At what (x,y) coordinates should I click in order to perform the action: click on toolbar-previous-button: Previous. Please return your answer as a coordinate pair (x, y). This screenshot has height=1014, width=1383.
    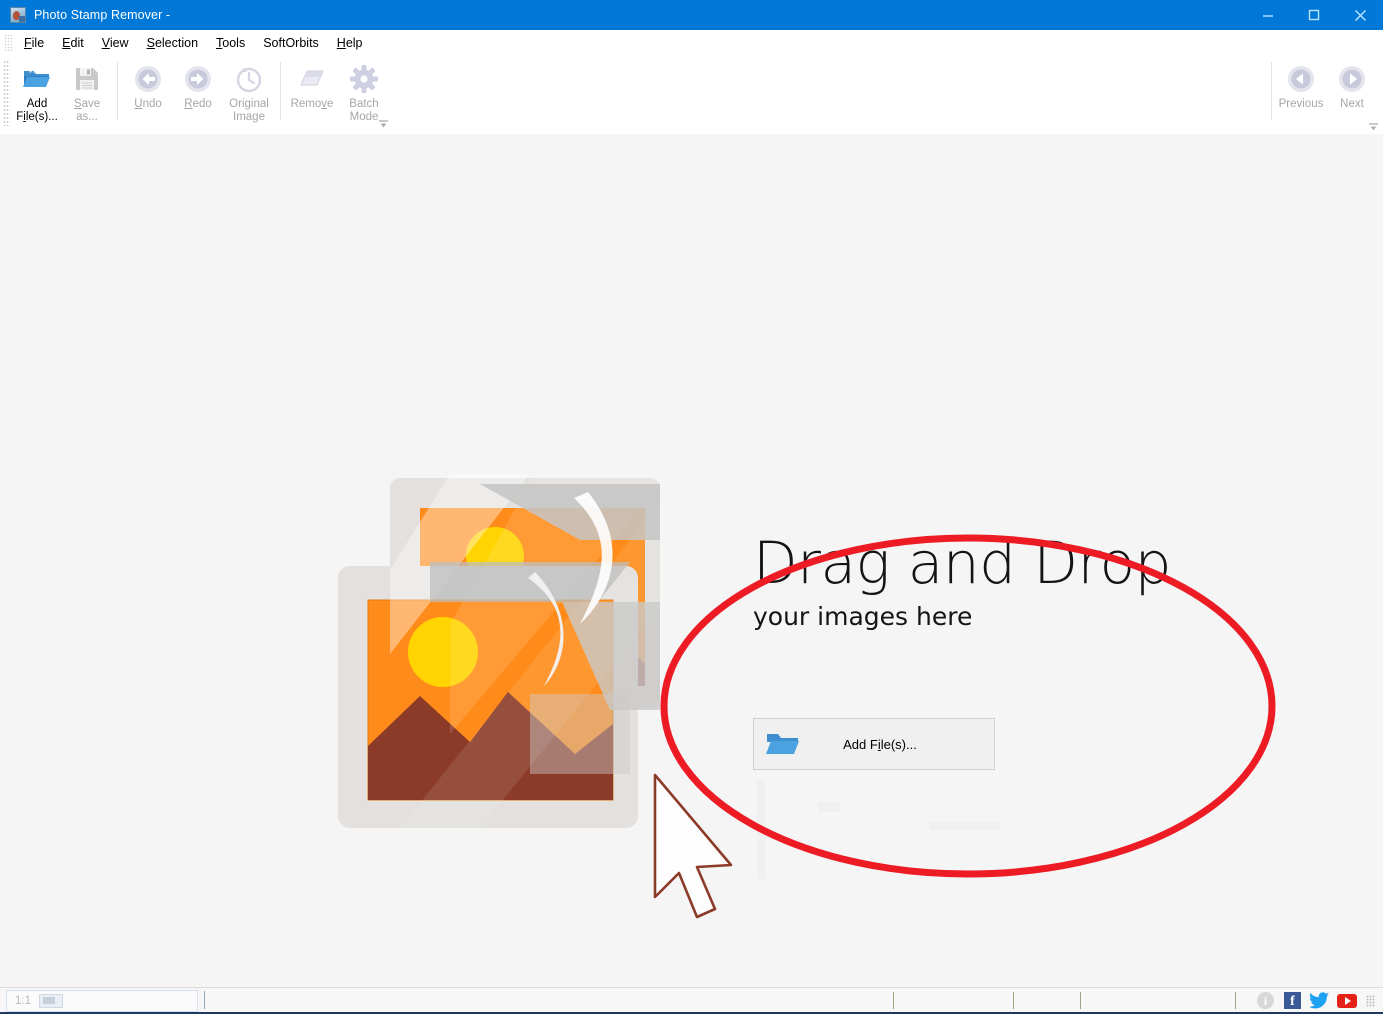
    Looking at the image, I should click on (1301, 85).